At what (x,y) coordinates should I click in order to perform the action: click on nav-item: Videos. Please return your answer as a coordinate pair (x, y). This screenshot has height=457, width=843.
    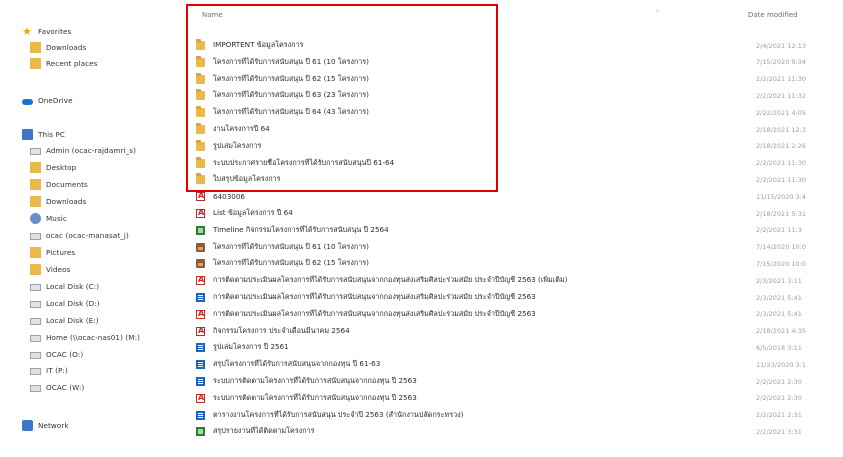
    Looking at the image, I should click on (50, 269).